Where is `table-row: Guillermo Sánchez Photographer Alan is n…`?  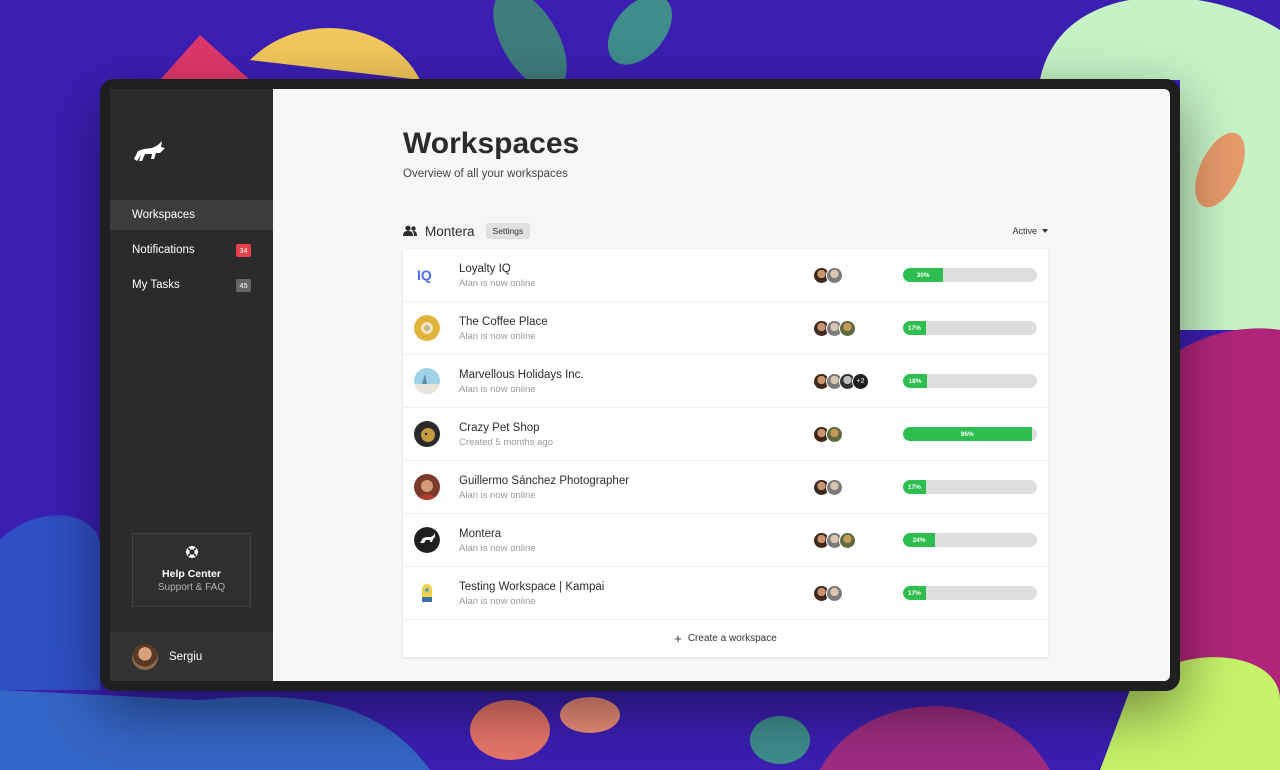 table-row: Guillermo Sánchez Photographer Alan is n… is located at coordinates (725, 487).